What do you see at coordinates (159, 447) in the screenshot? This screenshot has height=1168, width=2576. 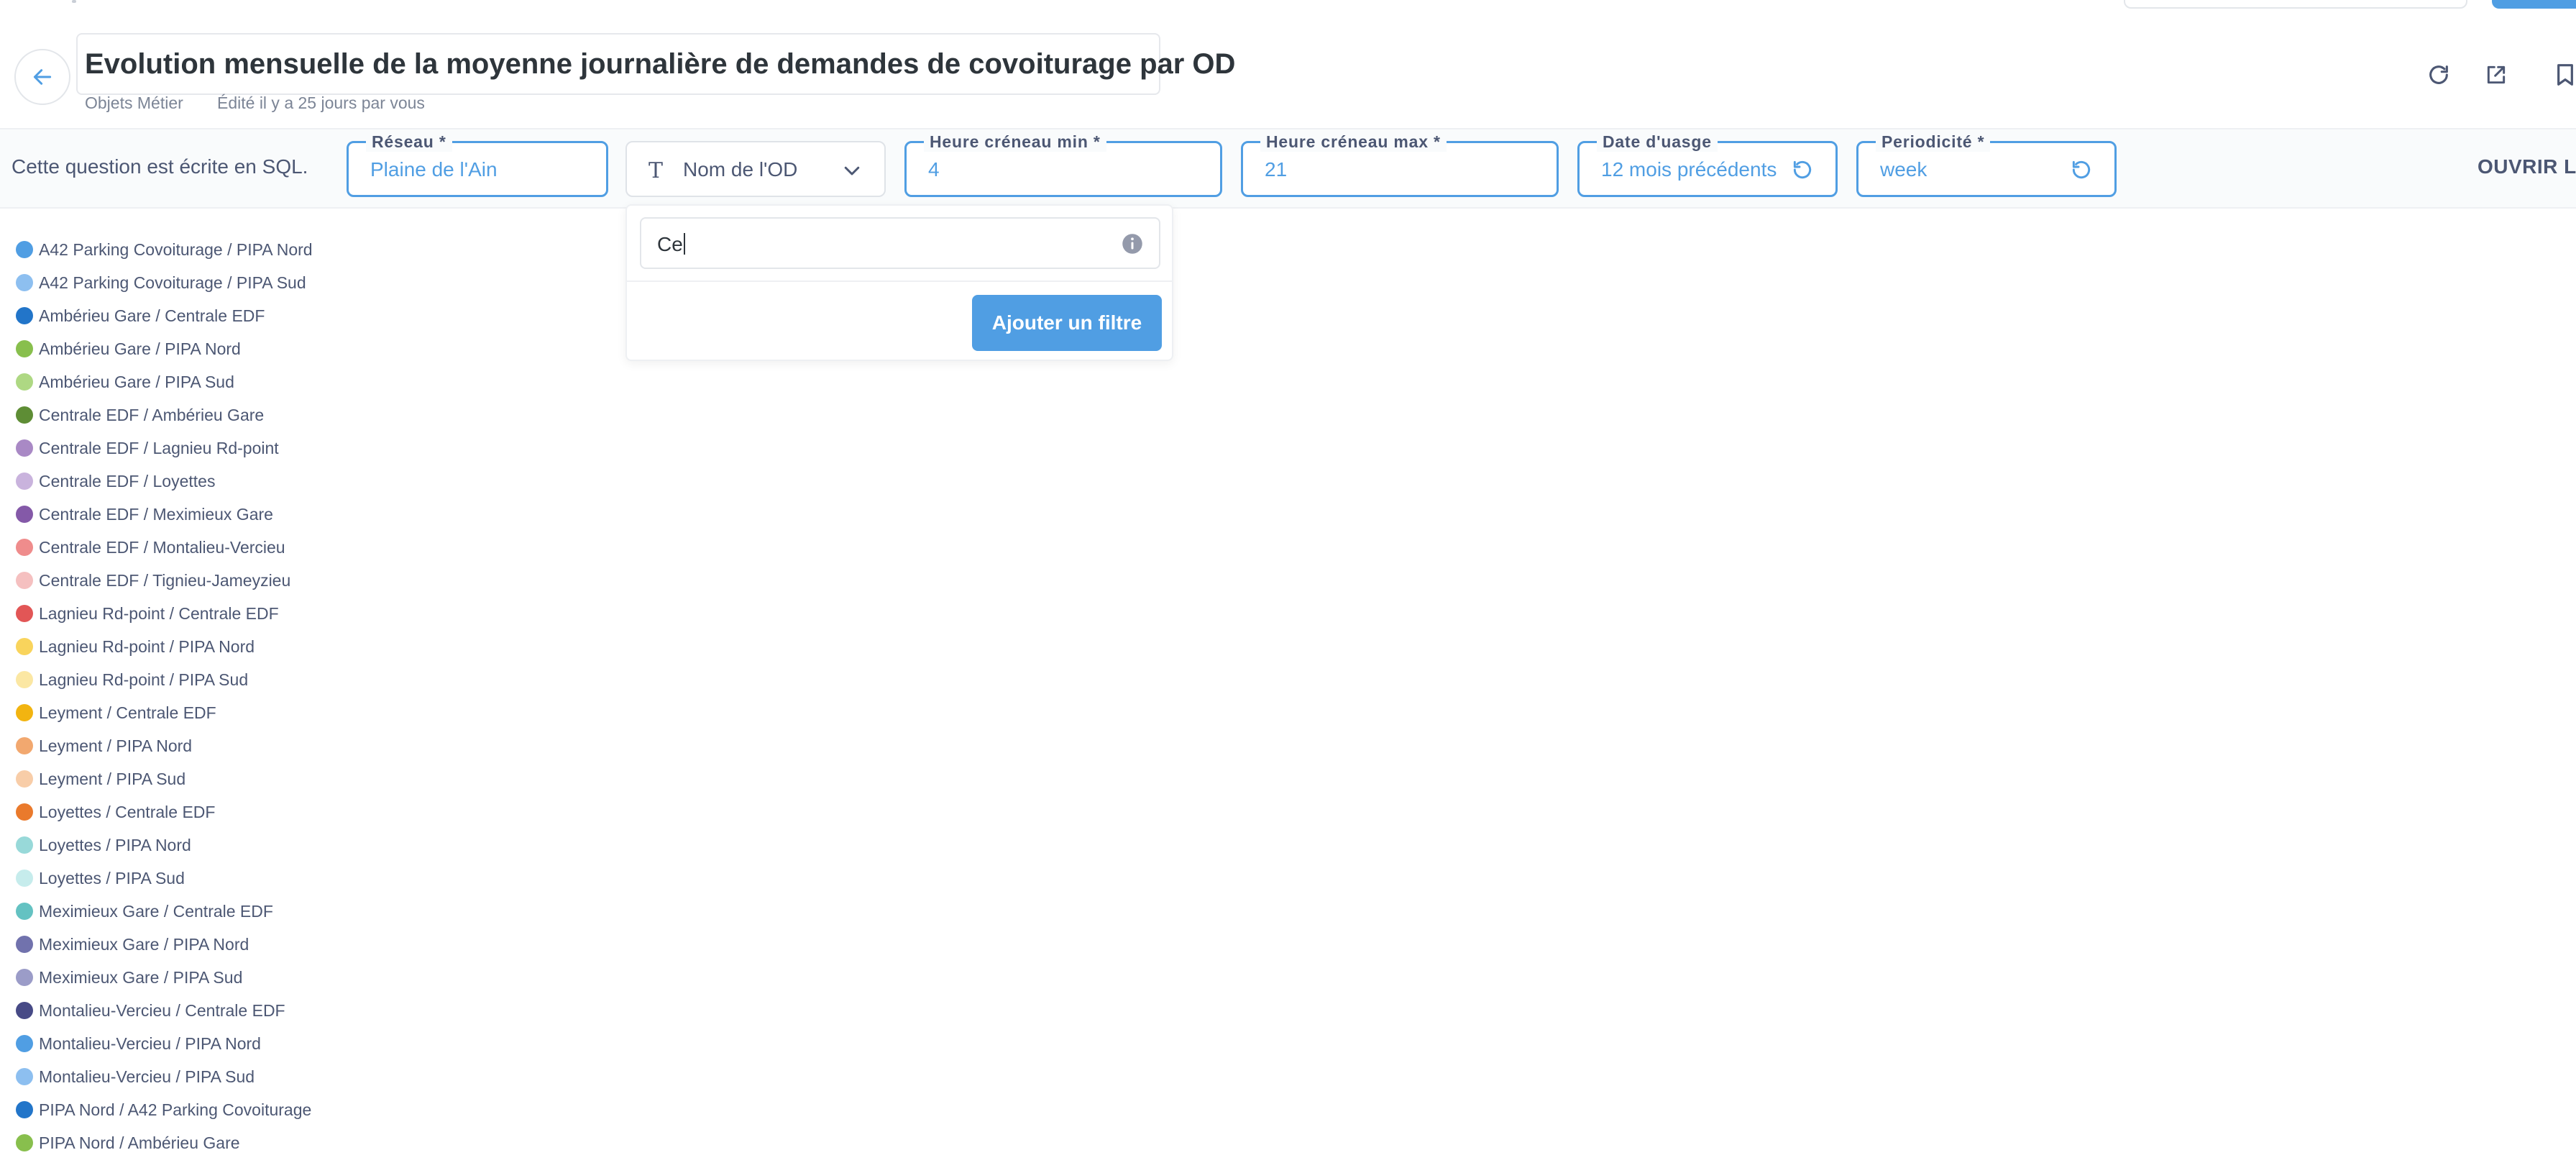 I see `legend-item-label: Centrale EDF / Lagnieu Rd-point` at bounding box center [159, 447].